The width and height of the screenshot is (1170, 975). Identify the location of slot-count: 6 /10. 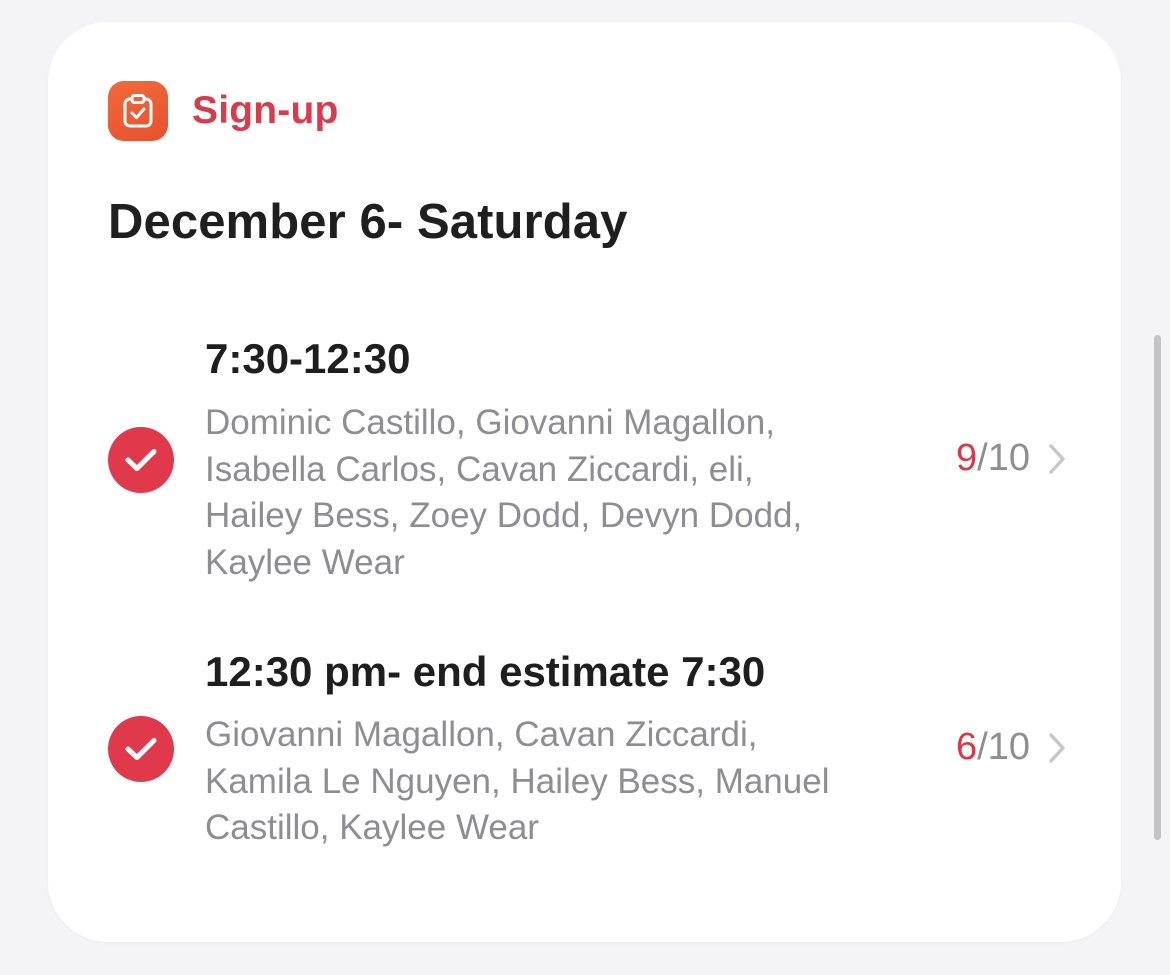
(1011, 747).